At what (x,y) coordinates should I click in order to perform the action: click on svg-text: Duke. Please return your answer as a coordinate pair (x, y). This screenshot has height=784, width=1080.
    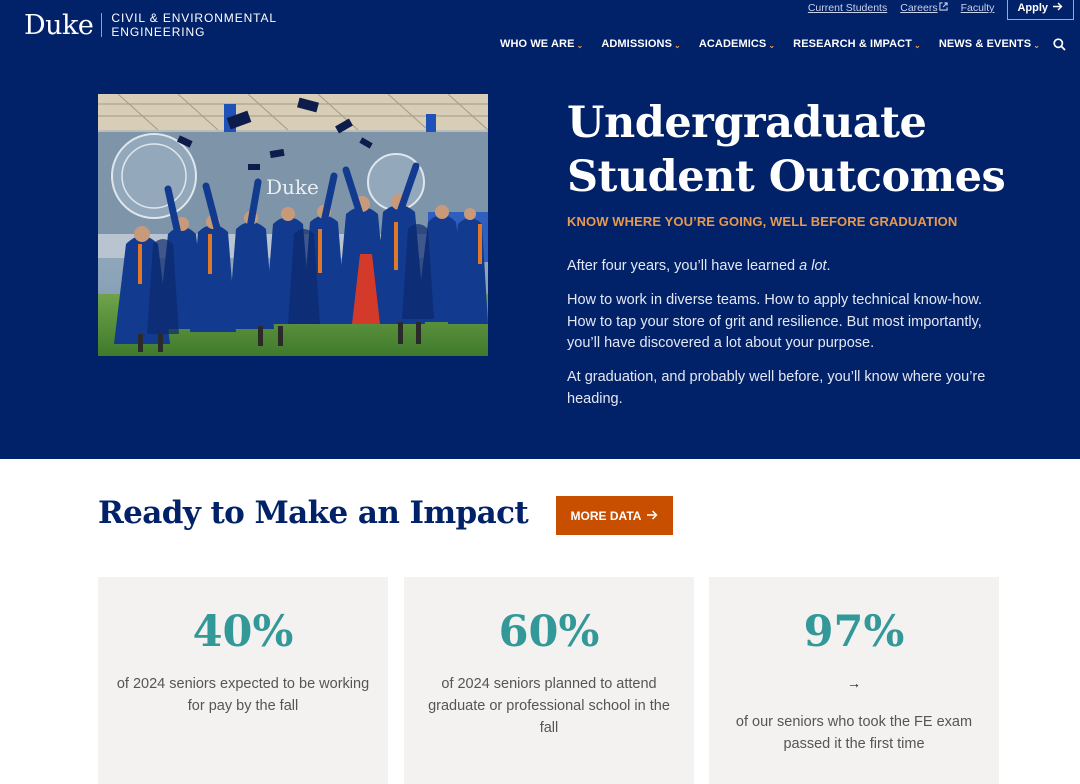
    Looking at the image, I should click on (292, 187).